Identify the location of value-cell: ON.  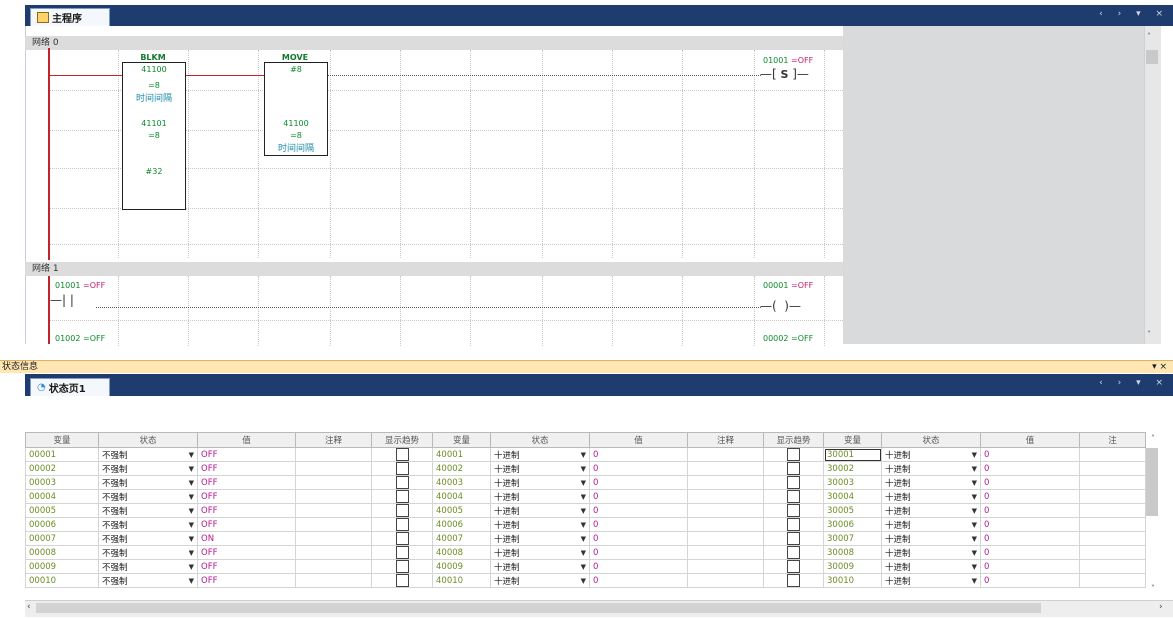
(246, 538).